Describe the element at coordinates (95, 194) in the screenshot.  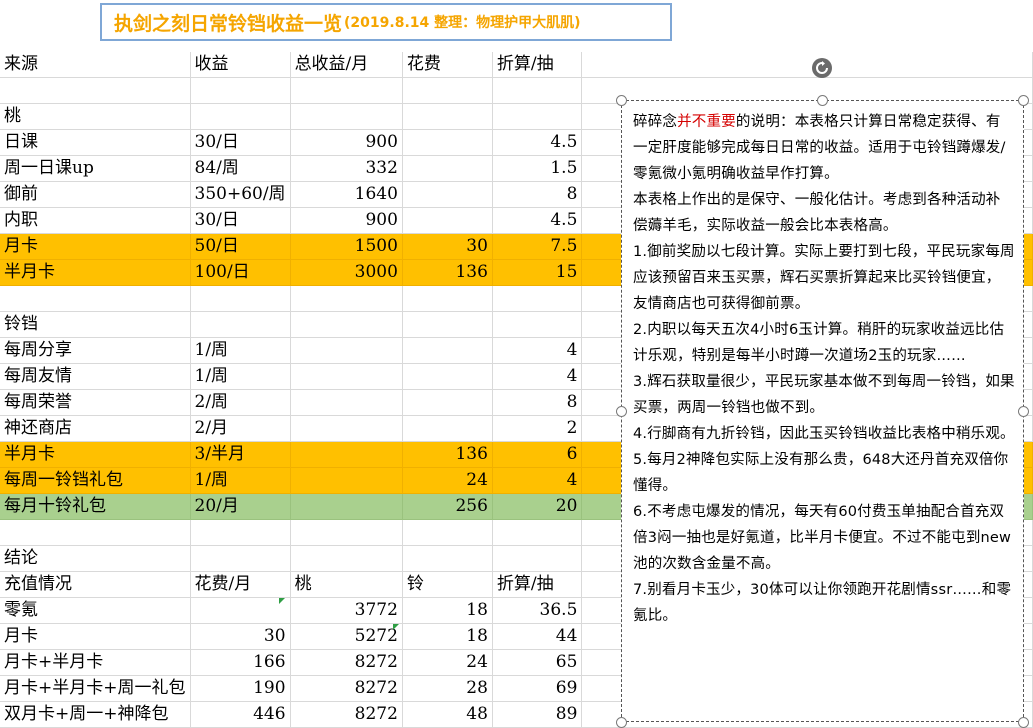
I see `cell: 御前` at that location.